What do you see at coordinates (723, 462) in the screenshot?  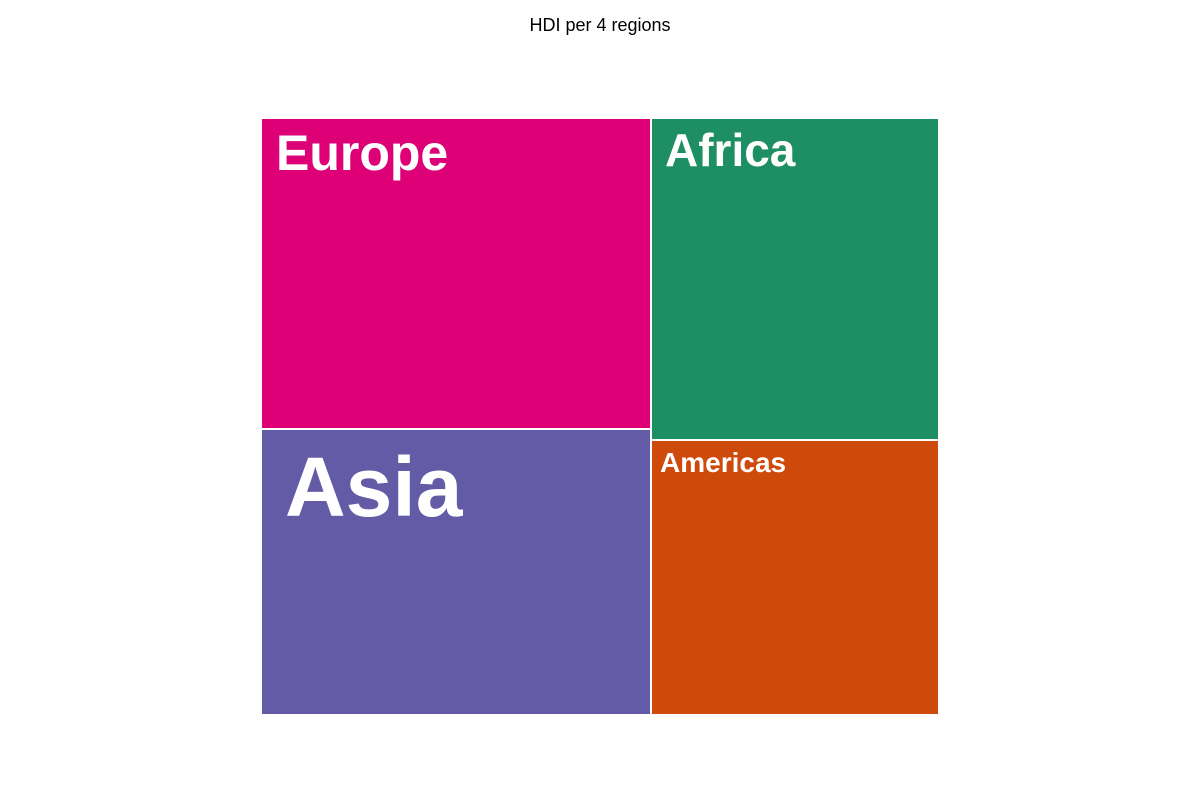 I see `treemap-label-americas: Americas` at bounding box center [723, 462].